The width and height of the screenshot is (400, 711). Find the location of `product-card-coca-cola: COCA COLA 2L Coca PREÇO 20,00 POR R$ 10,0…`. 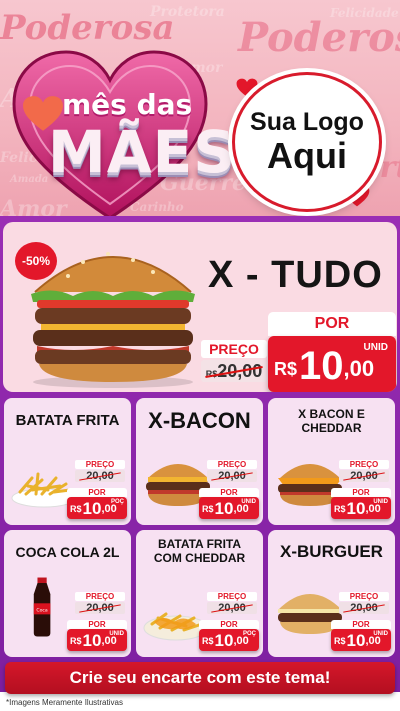

product-card-coca-cola: COCA COLA 2L Coca PREÇO 20,00 POR R$ 10,0… is located at coordinates (67, 593).